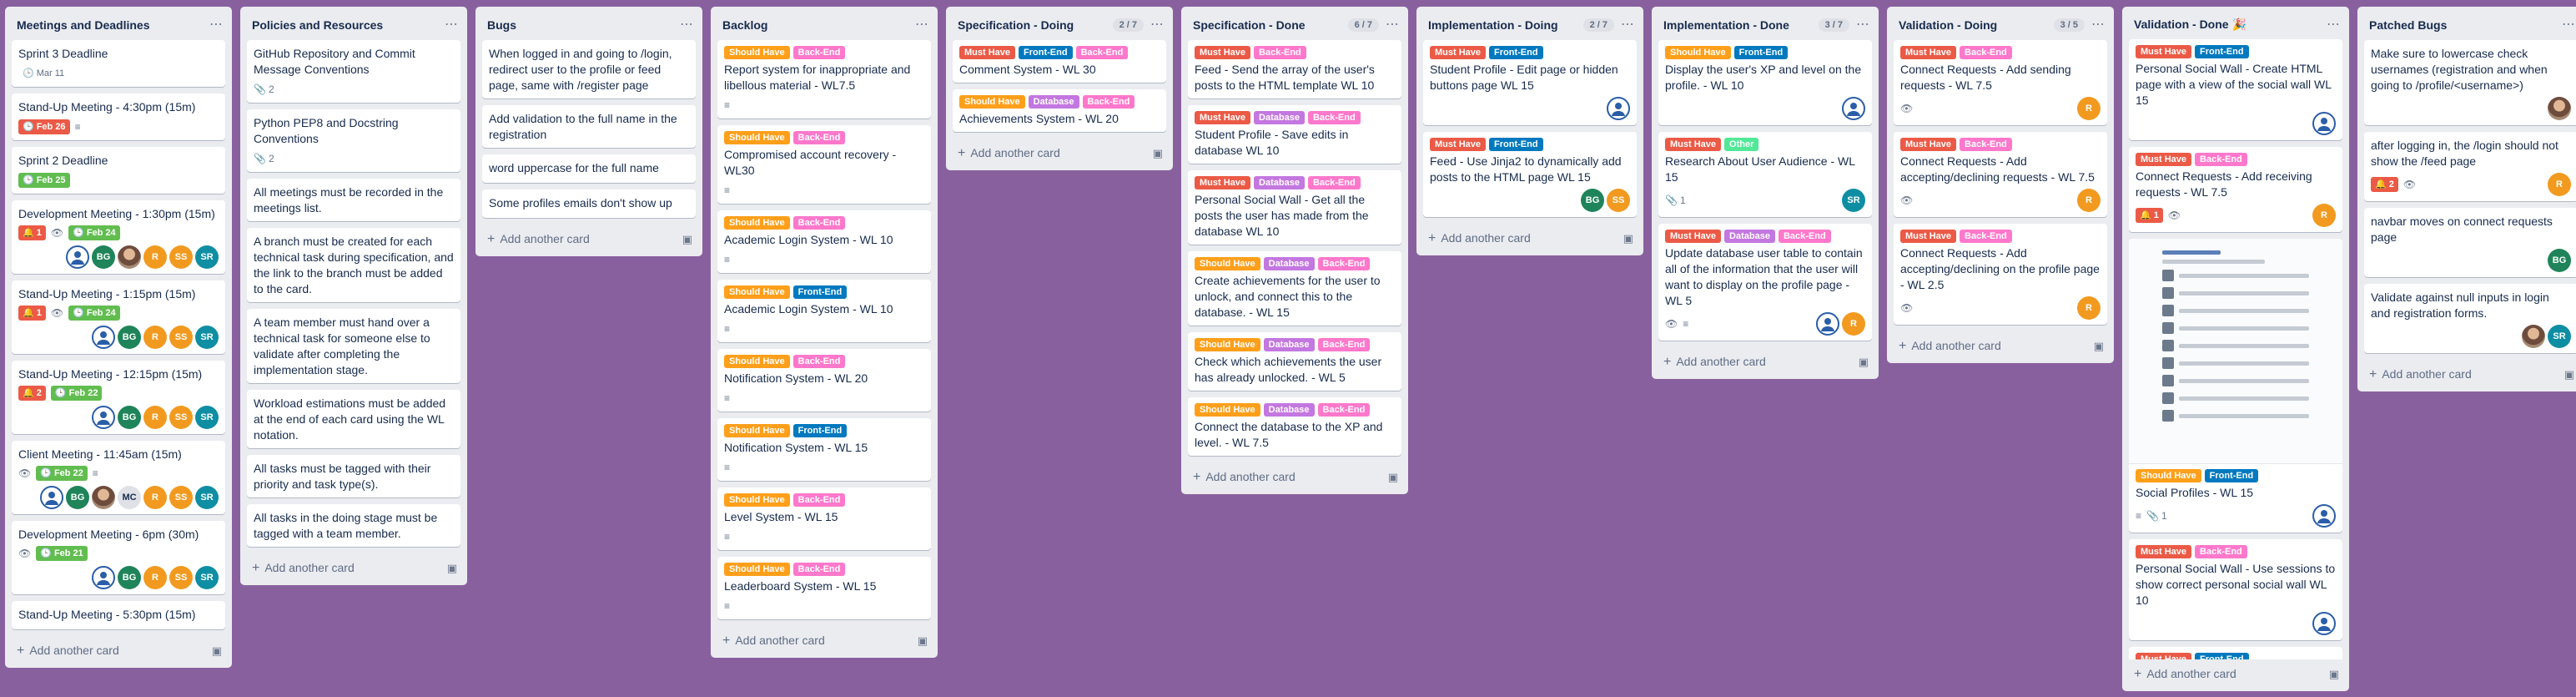 The width and height of the screenshot is (2576, 697). I want to click on due-date-badge: 🕒 Feb 24, so click(94, 232).